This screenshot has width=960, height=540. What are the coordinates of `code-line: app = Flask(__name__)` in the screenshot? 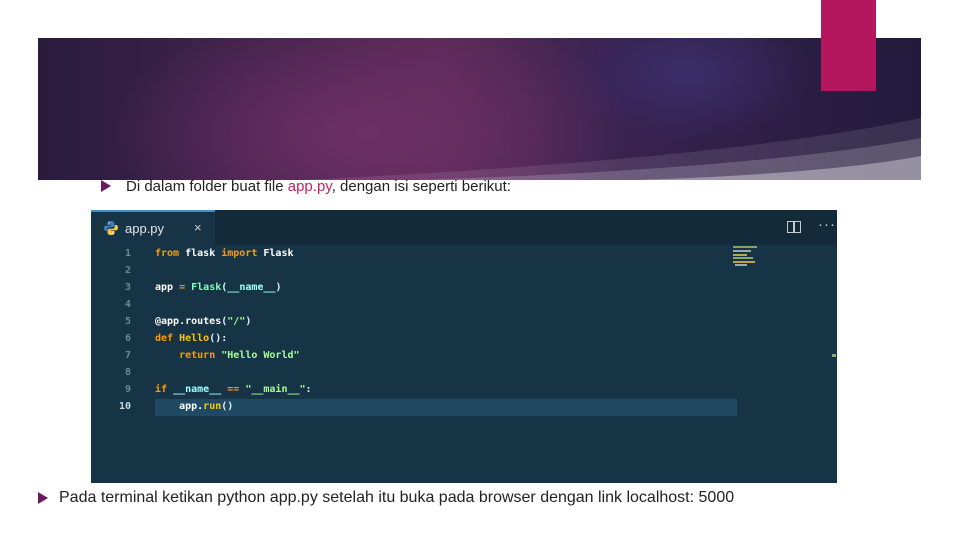 It's located at (218, 287).